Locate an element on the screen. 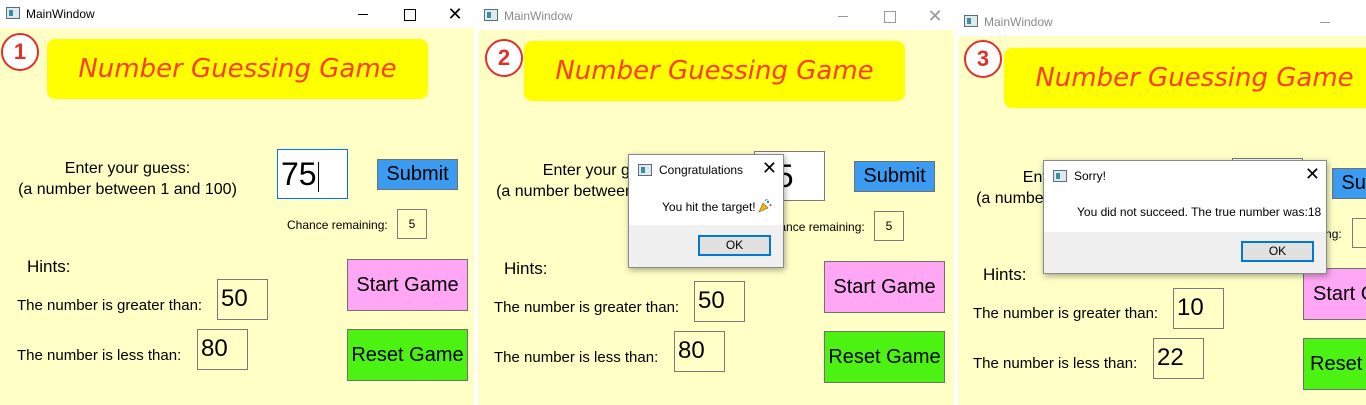 The width and height of the screenshot is (1366, 405). dialog-message: You hit the target! is located at coordinates (717, 206).